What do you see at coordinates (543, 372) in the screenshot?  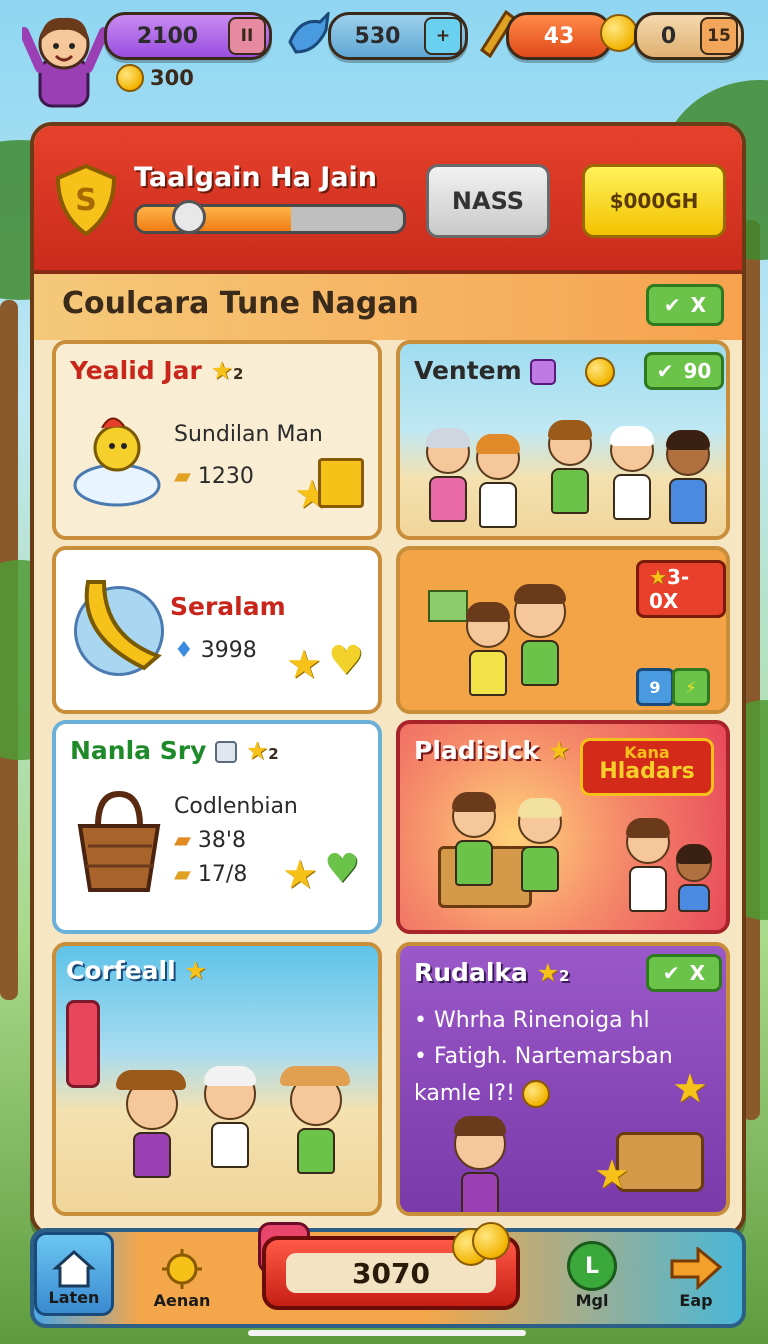 I see `purple-gem-icon` at bounding box center [543, 372].